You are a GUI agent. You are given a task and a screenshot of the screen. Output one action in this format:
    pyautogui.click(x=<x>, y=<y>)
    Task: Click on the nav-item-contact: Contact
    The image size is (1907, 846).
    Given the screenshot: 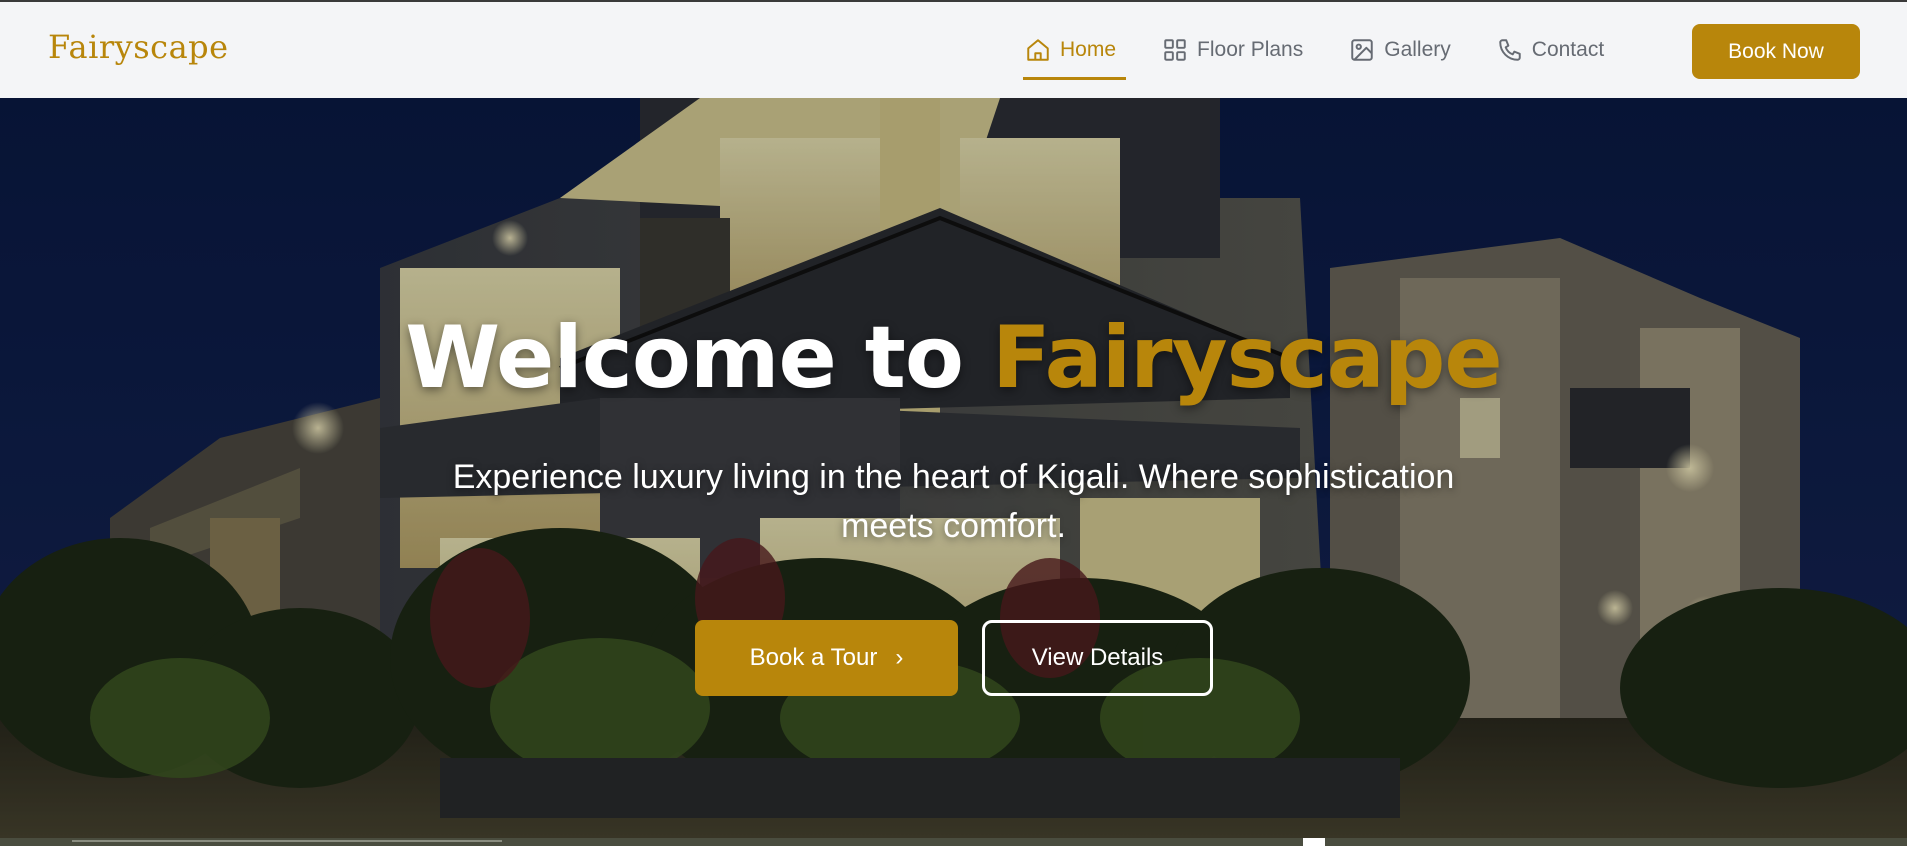 What is the action you would take?
    pyautogui.click(x=1550, y=50)
    